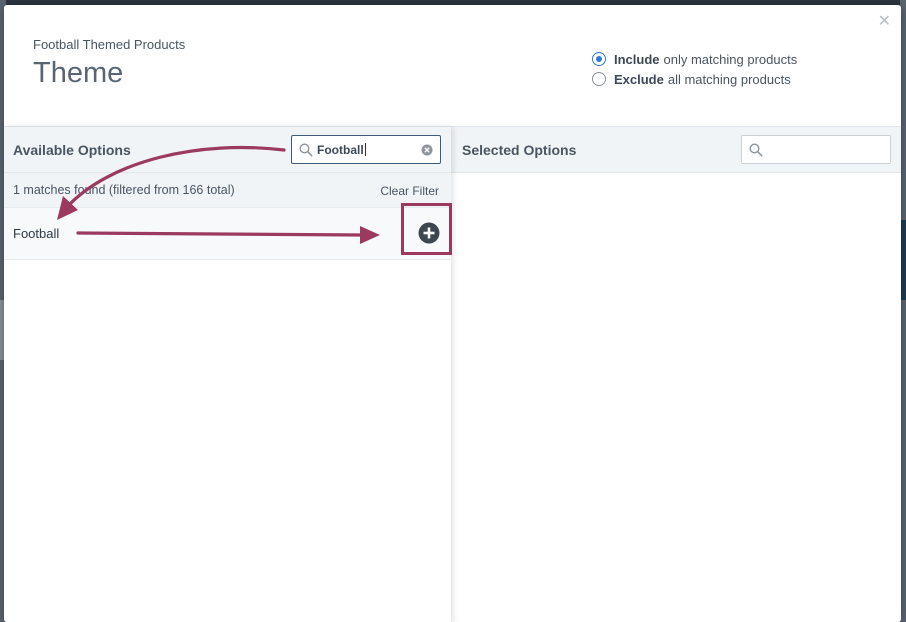  I want to click on exclude-option: Exclude all matching products, so click(694, 79).